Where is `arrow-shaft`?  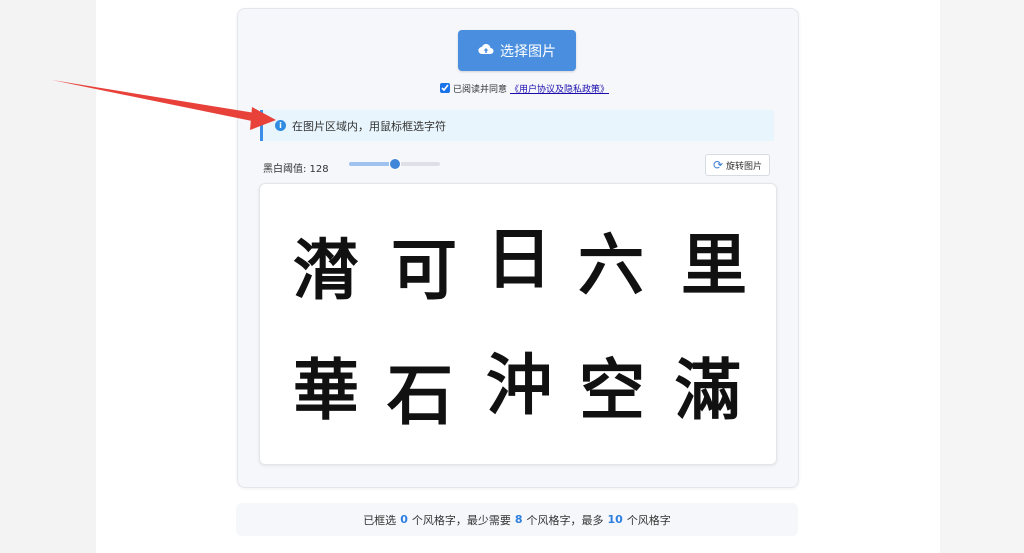
arrow-shaft is located at coordinates (153, 100).